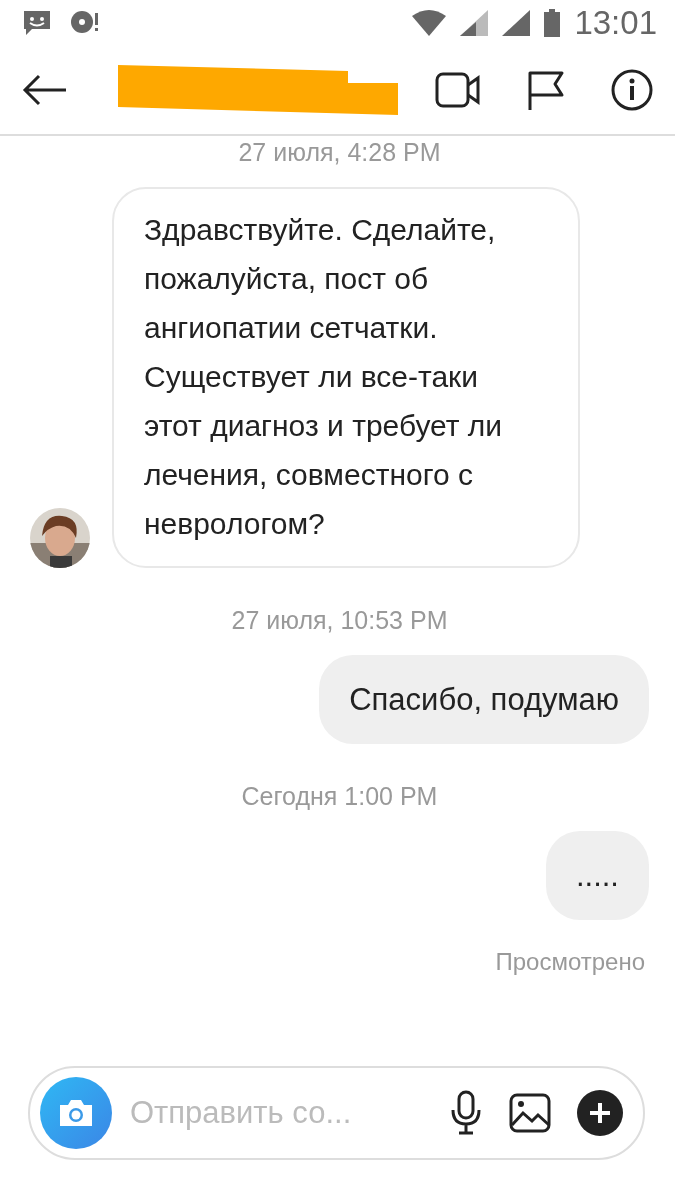 The width and height of the screenshot is (675, 1200). Describe the element at coordinates (37, 23) in the screenshot. I see `message-notification-icon` at that location.